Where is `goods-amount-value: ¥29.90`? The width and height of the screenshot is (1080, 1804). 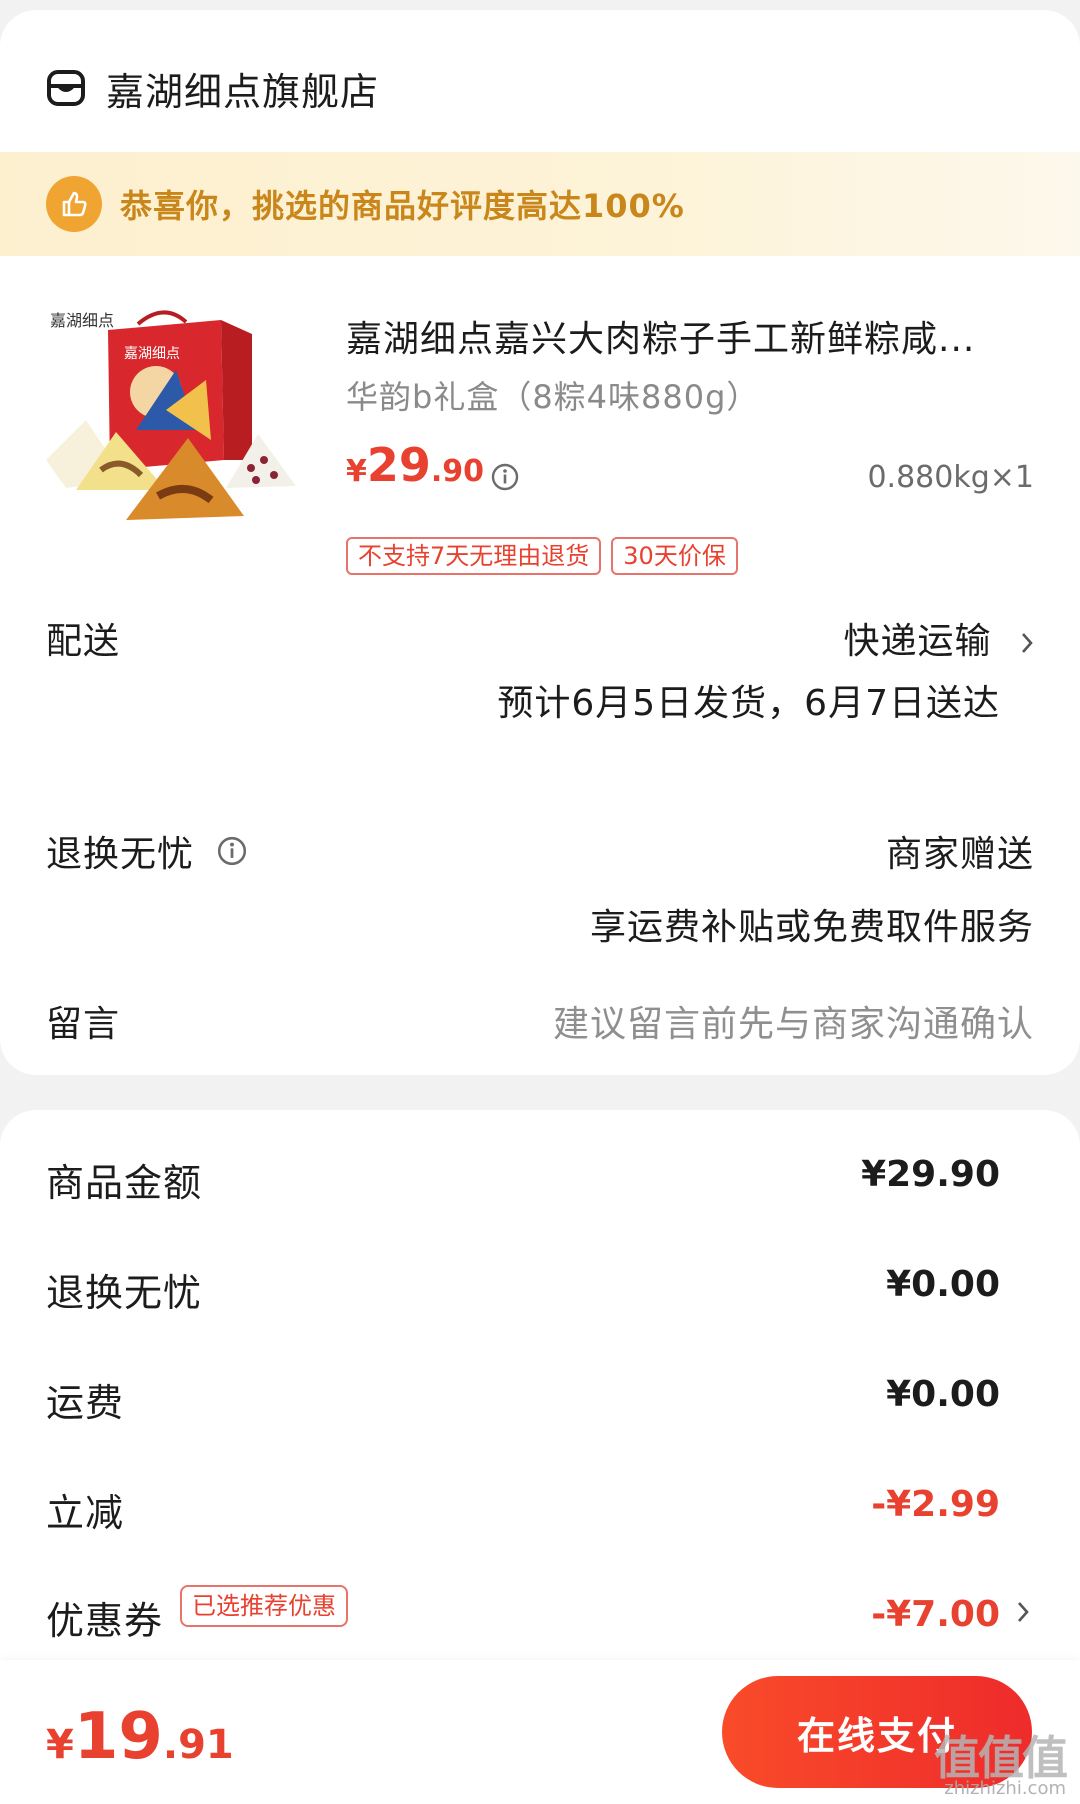 goods-amount-value: ¥29.90 is located at coordinates (930, 1174).